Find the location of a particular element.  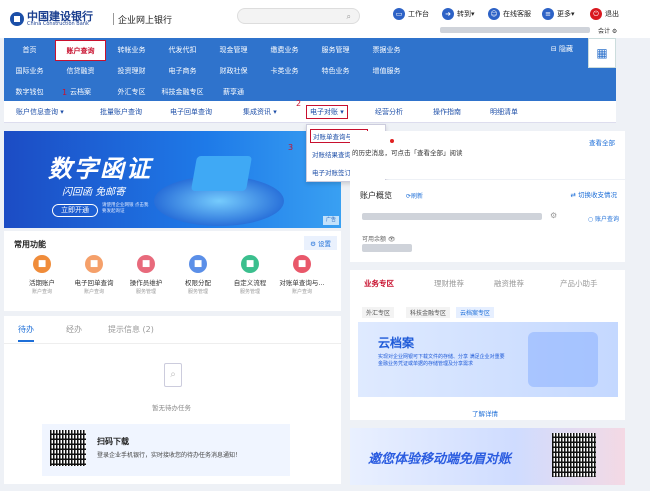

bank-logo: 中国建设银行 China Construction Bank is located at coordinates (51, 19).